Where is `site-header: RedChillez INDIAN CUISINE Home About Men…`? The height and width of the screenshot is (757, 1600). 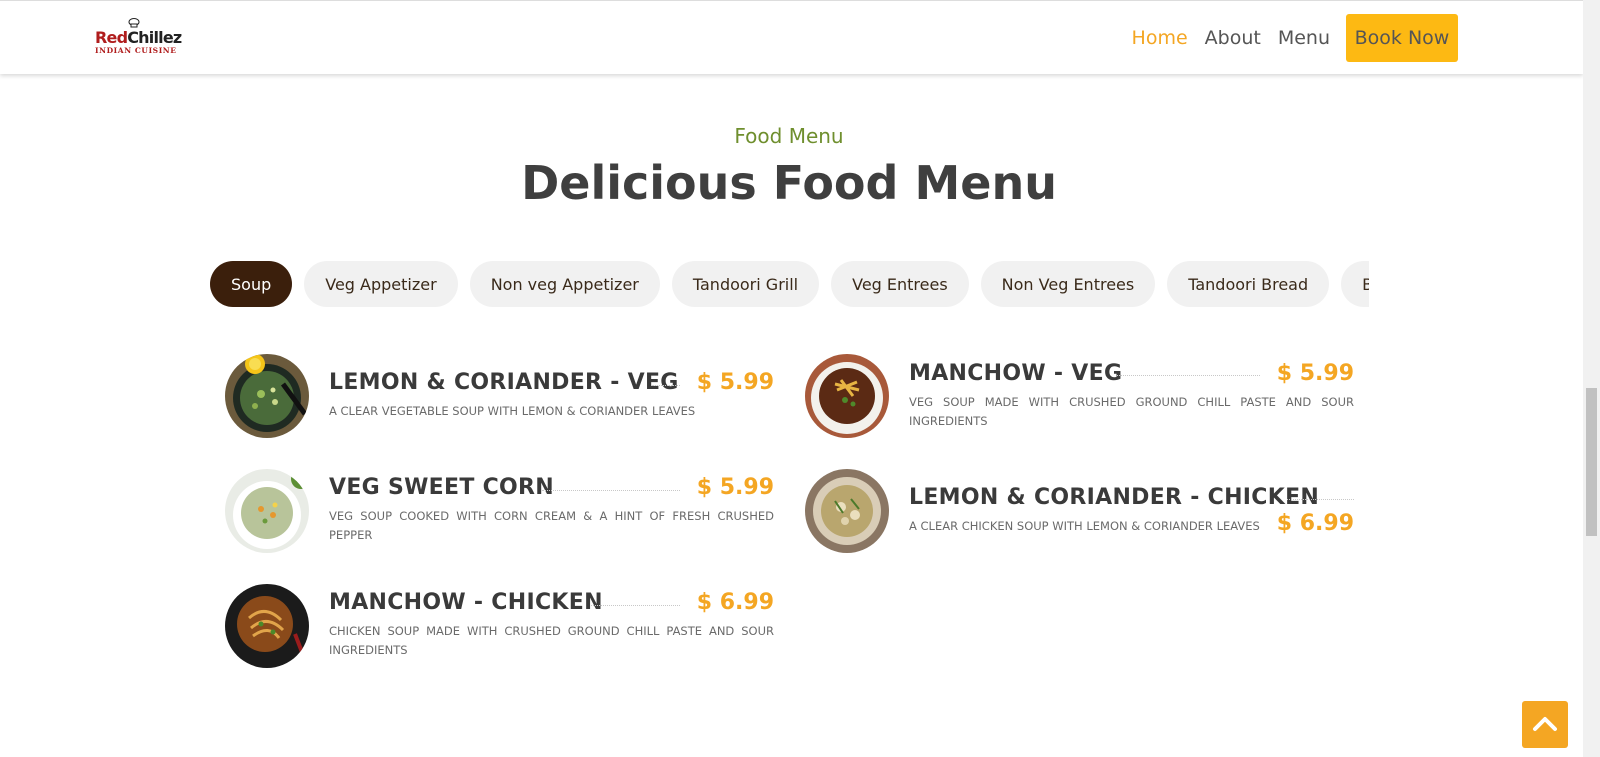 site-header: RedChillez INDIAN CUISINE Home About Men… is located at coordinates (791, 37).